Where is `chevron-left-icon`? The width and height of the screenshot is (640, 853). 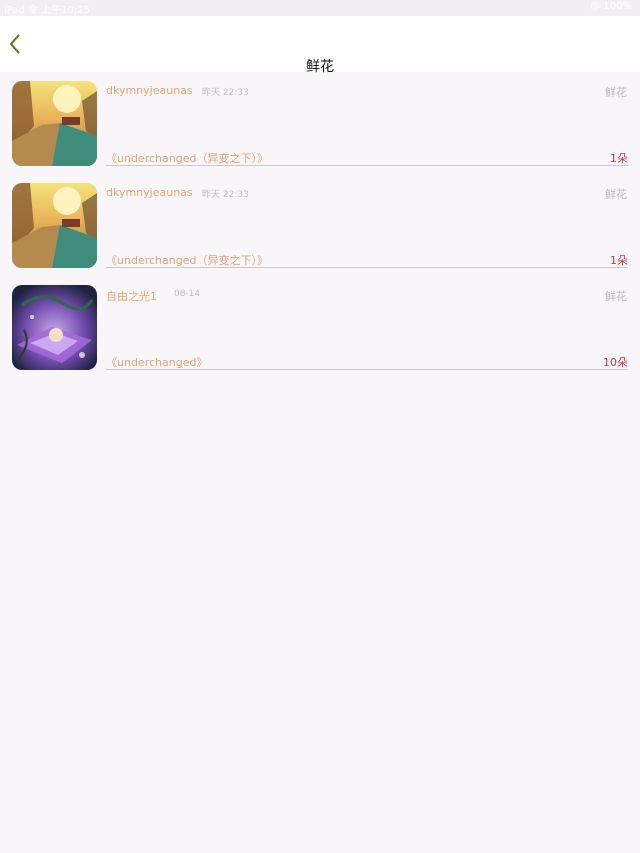
chevron-left-icon is located at coordinates (14, 44).